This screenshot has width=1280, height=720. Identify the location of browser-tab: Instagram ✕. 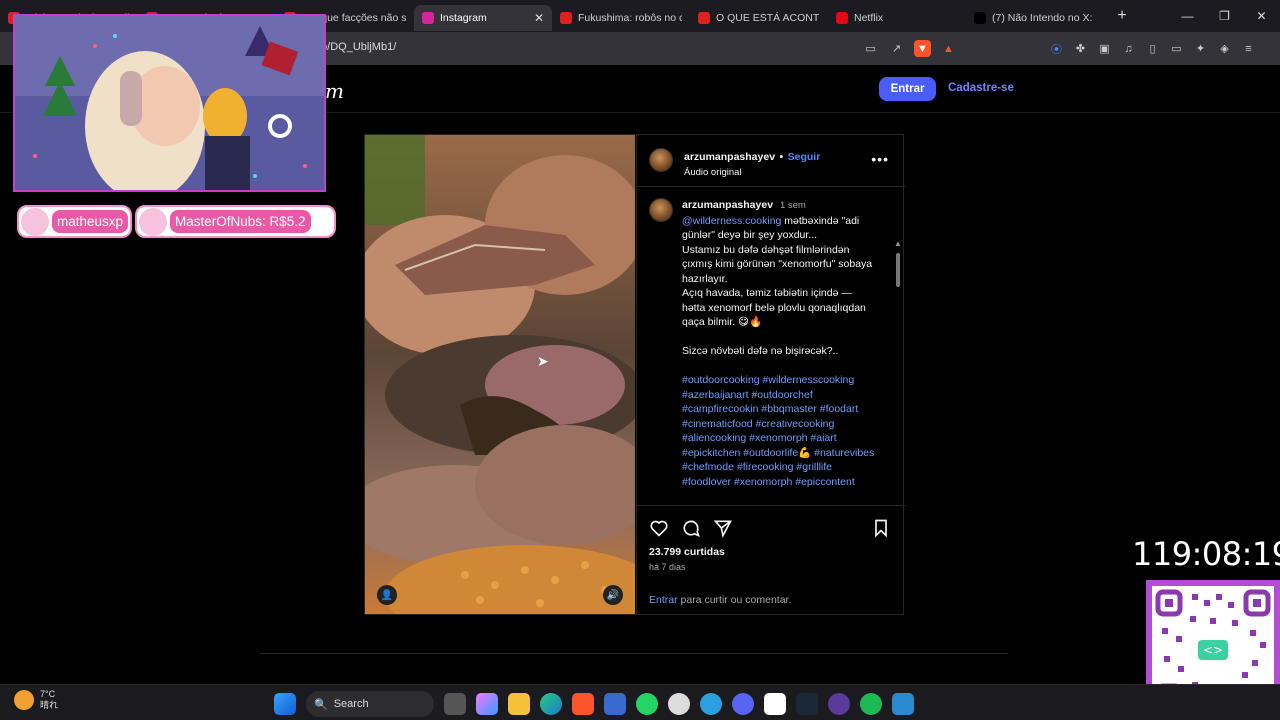
(483, 18).